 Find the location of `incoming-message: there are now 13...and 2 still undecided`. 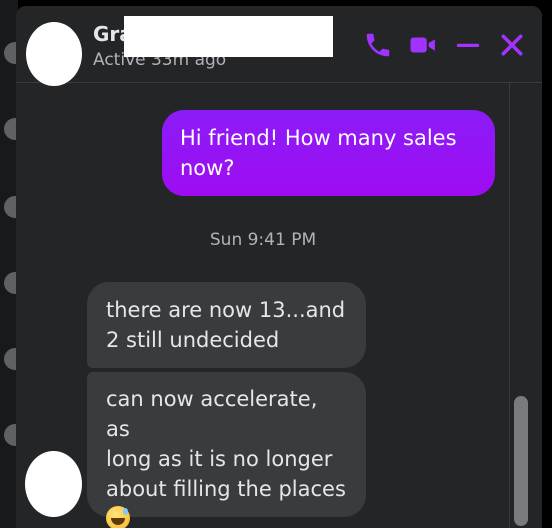

incoming-message: there are now 13...and 2 still undecided is located at coordinates (226, 325).